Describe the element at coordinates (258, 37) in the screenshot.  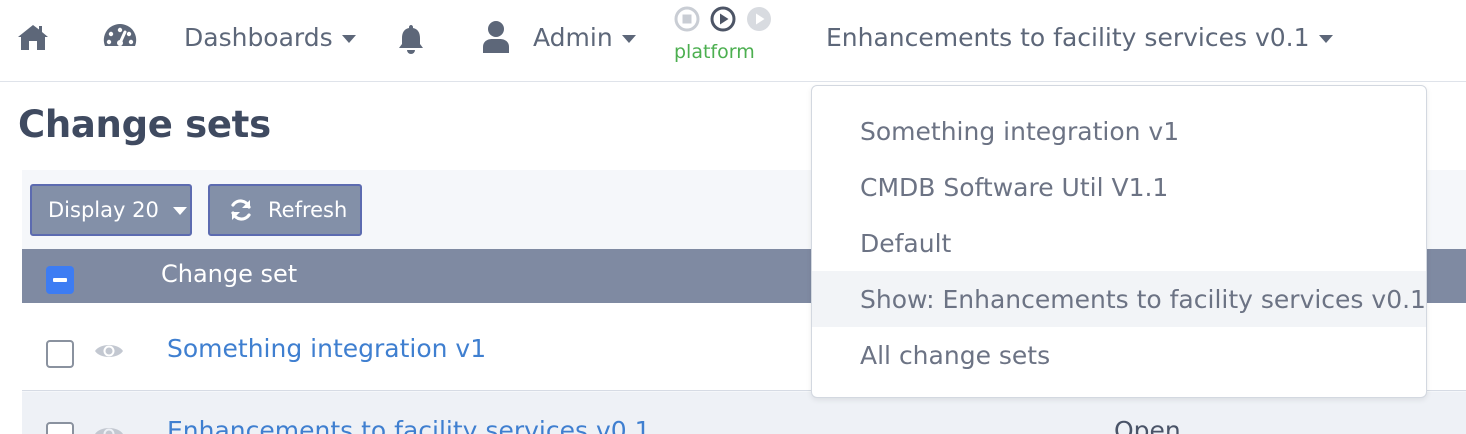
I see `dashboards-label: Dashboards` at that location.